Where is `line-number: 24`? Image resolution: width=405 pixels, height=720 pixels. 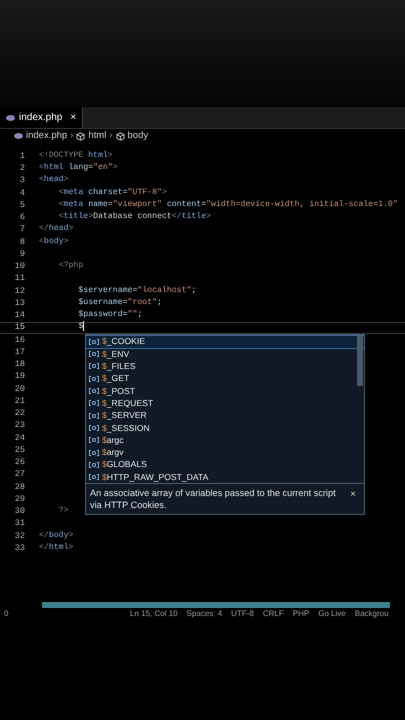
line-number: 24 is located at coordinates (20, 438).